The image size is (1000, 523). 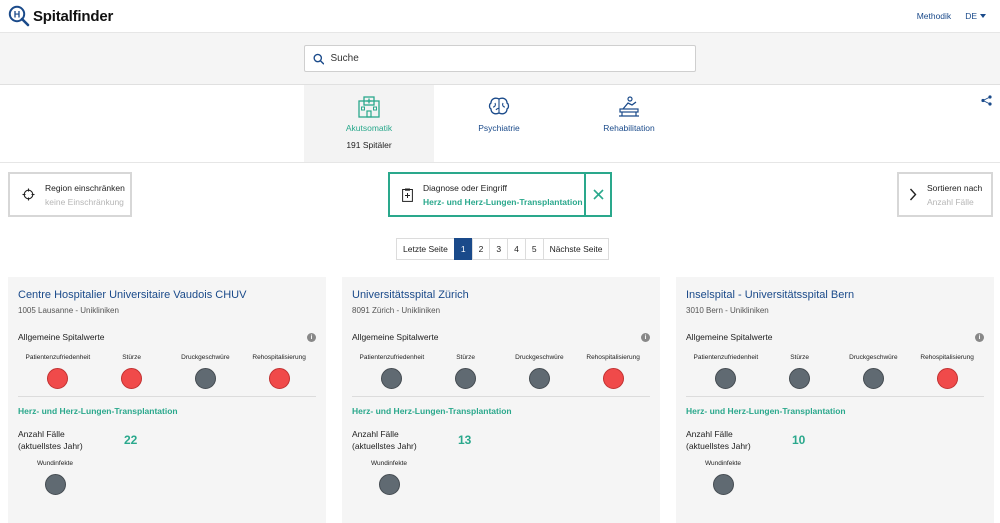 What do you see at coordinates (508, 58) in the screenshot?
I see `search-input` at bounding box center [508, 58].